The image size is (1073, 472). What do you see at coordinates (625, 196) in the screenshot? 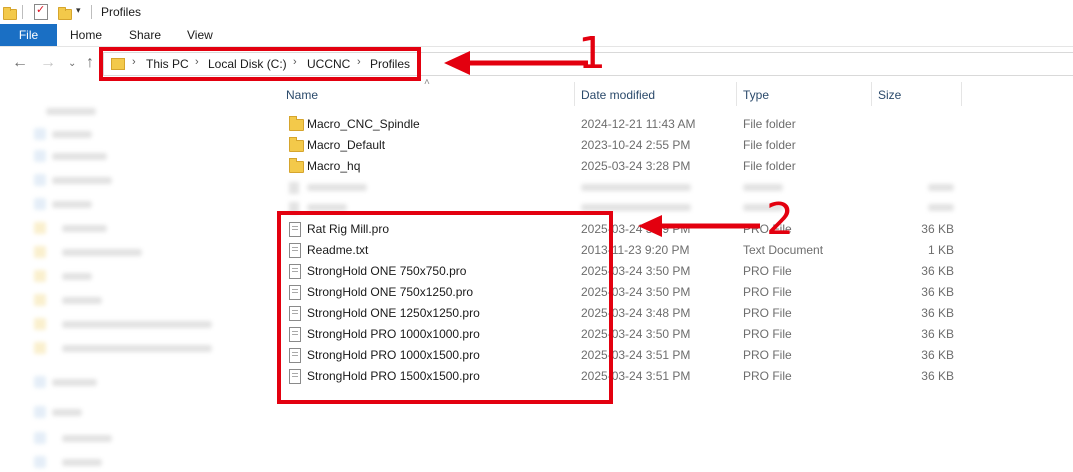
I see `redacted-rows` at bounding box center [625, 196].